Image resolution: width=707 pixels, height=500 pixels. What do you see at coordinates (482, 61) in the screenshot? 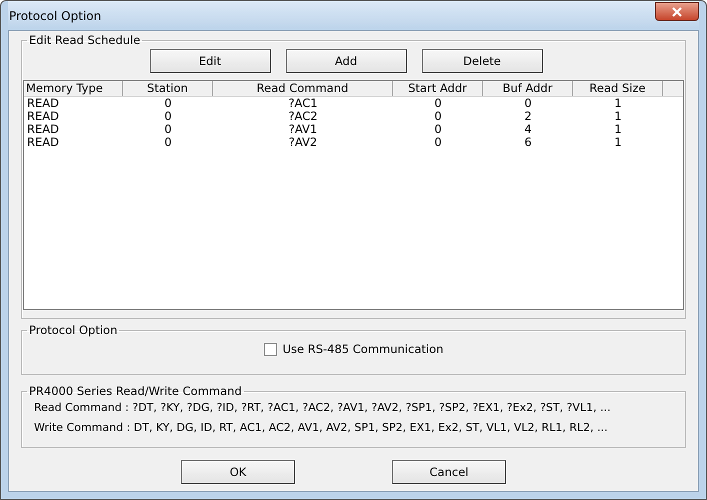
I see `toolbar-button: Delete` at bounding box center [482, 61].